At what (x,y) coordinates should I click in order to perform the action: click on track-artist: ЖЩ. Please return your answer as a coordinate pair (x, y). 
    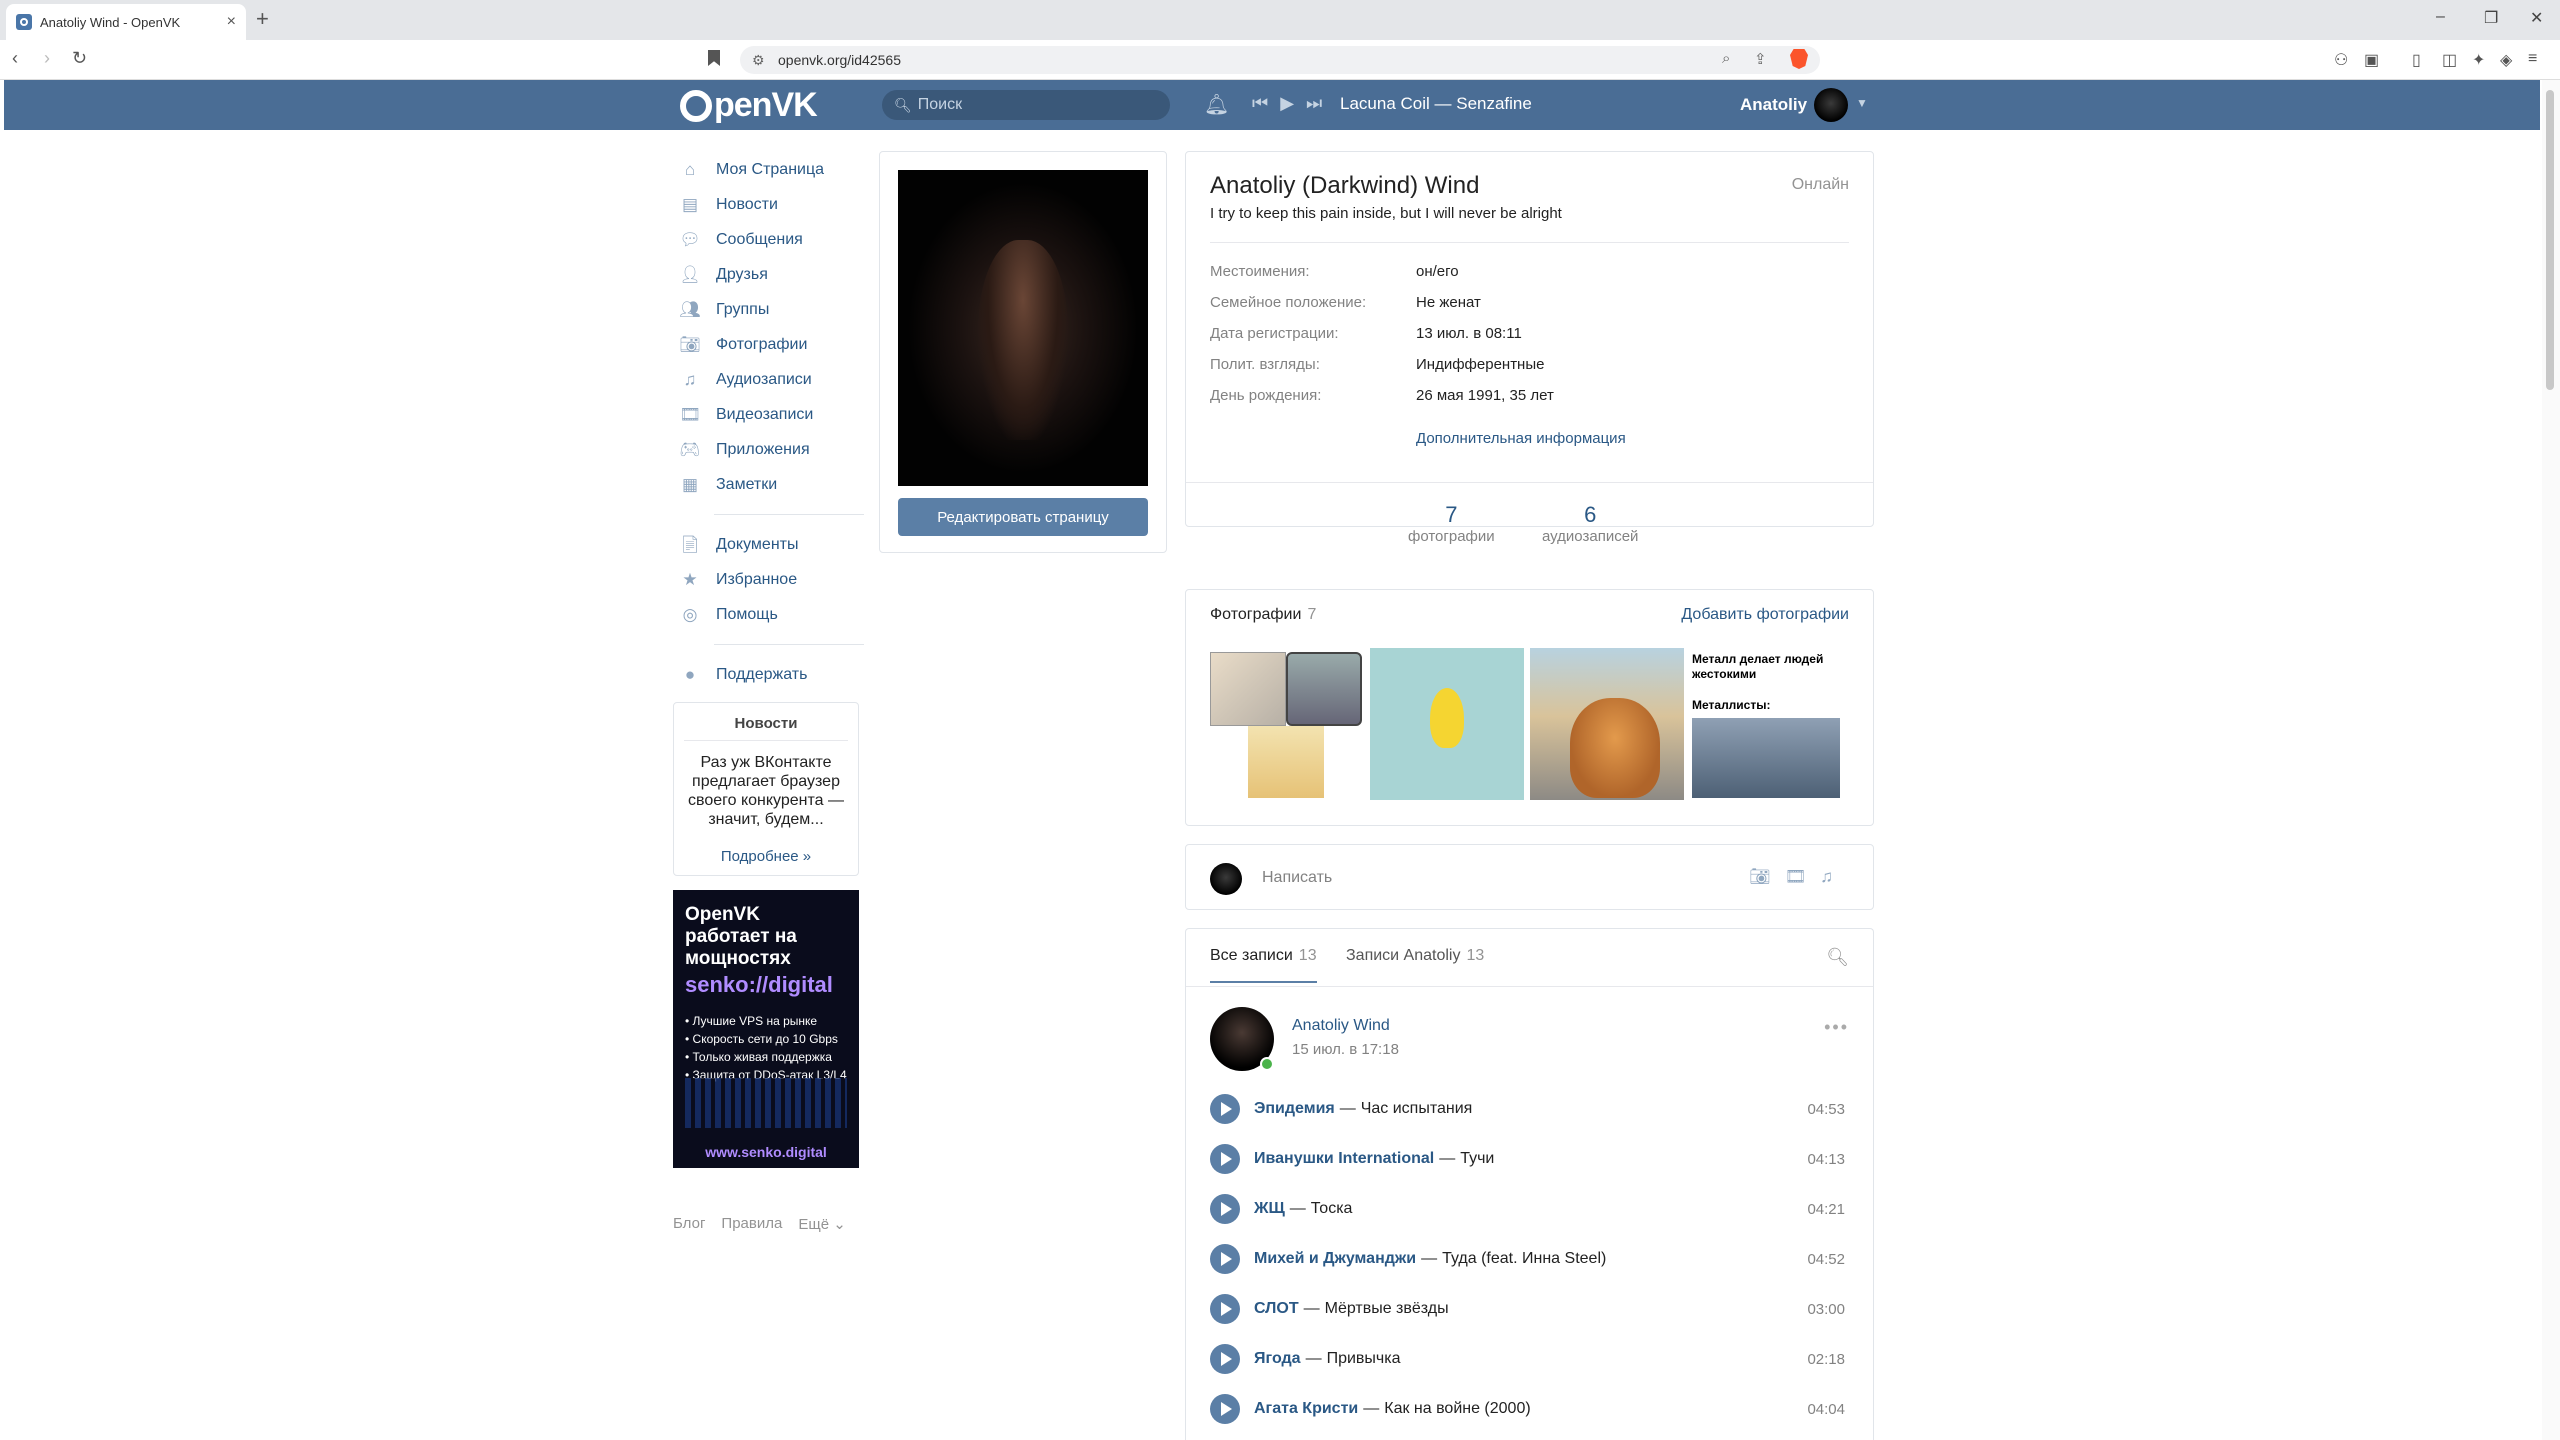
    Looking at the image, I should click on (1269, 1209).